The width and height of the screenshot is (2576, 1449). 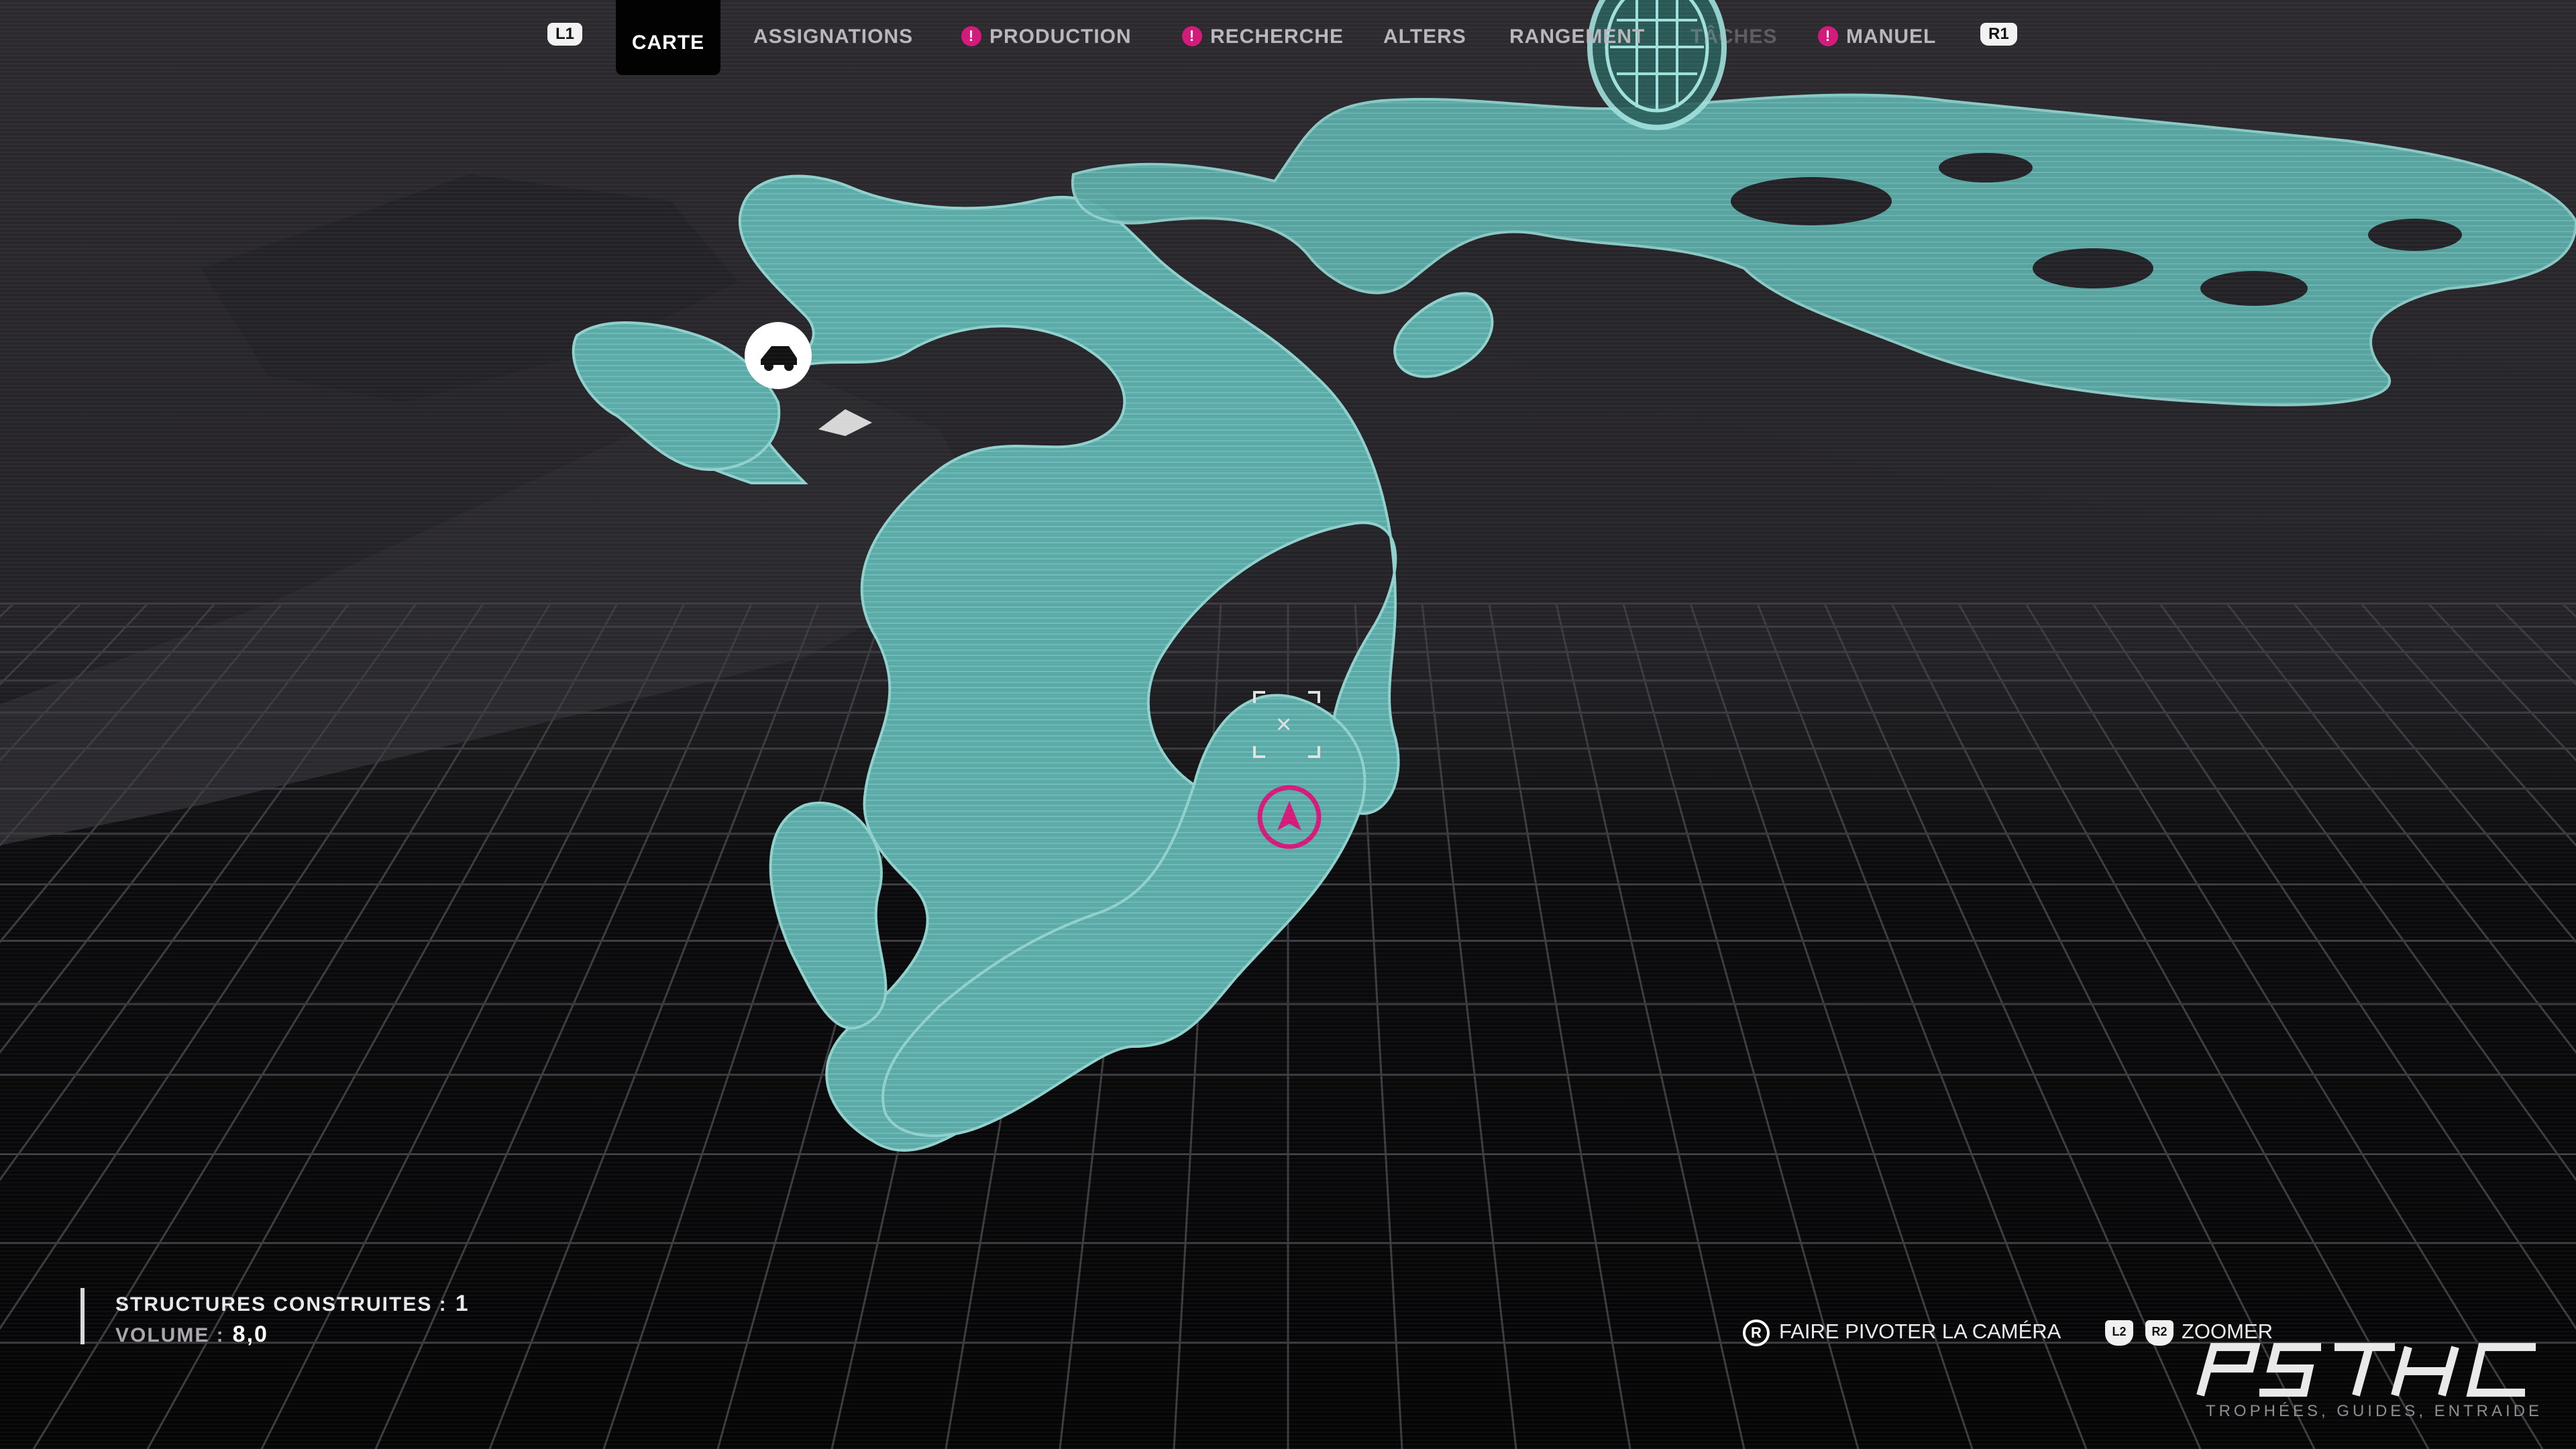 I want to click on right-stick-icon: R, so click(x=1756, y=1332).